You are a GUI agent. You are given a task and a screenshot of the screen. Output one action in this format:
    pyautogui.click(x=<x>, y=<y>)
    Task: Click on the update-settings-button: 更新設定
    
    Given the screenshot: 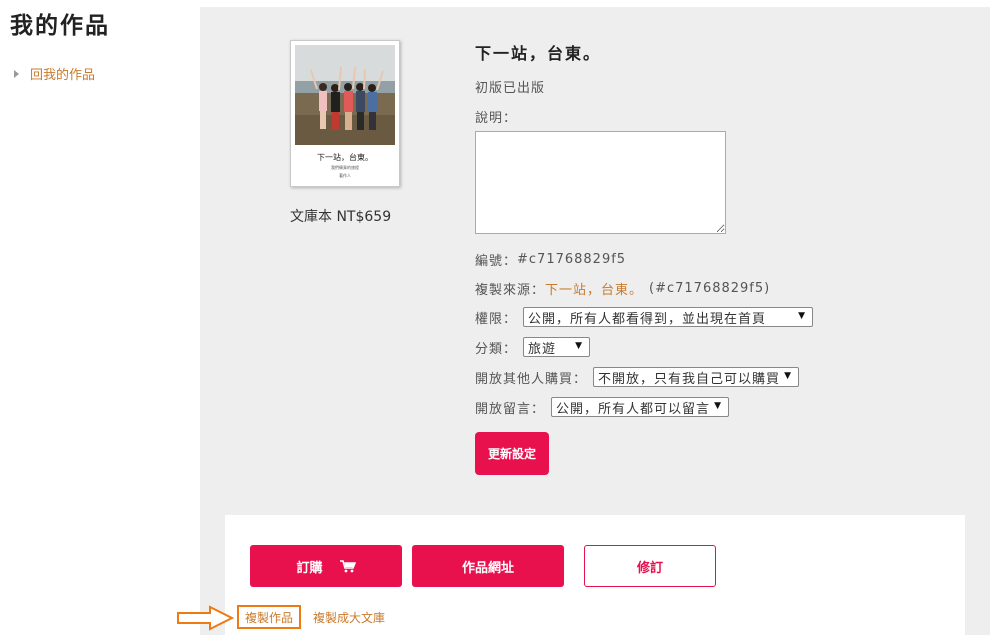 What is the action you would take?
    pyautogui.click(x=512, y=453)
    